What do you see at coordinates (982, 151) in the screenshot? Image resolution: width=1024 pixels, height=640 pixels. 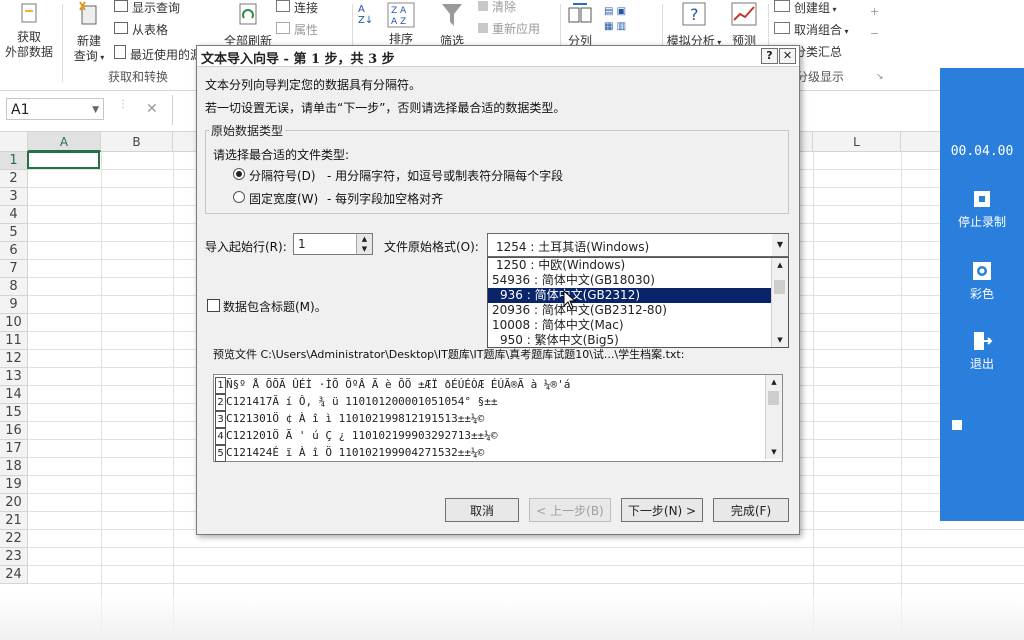 I see `recording-timer: 00.04.00` at bounding box center [982, 151].